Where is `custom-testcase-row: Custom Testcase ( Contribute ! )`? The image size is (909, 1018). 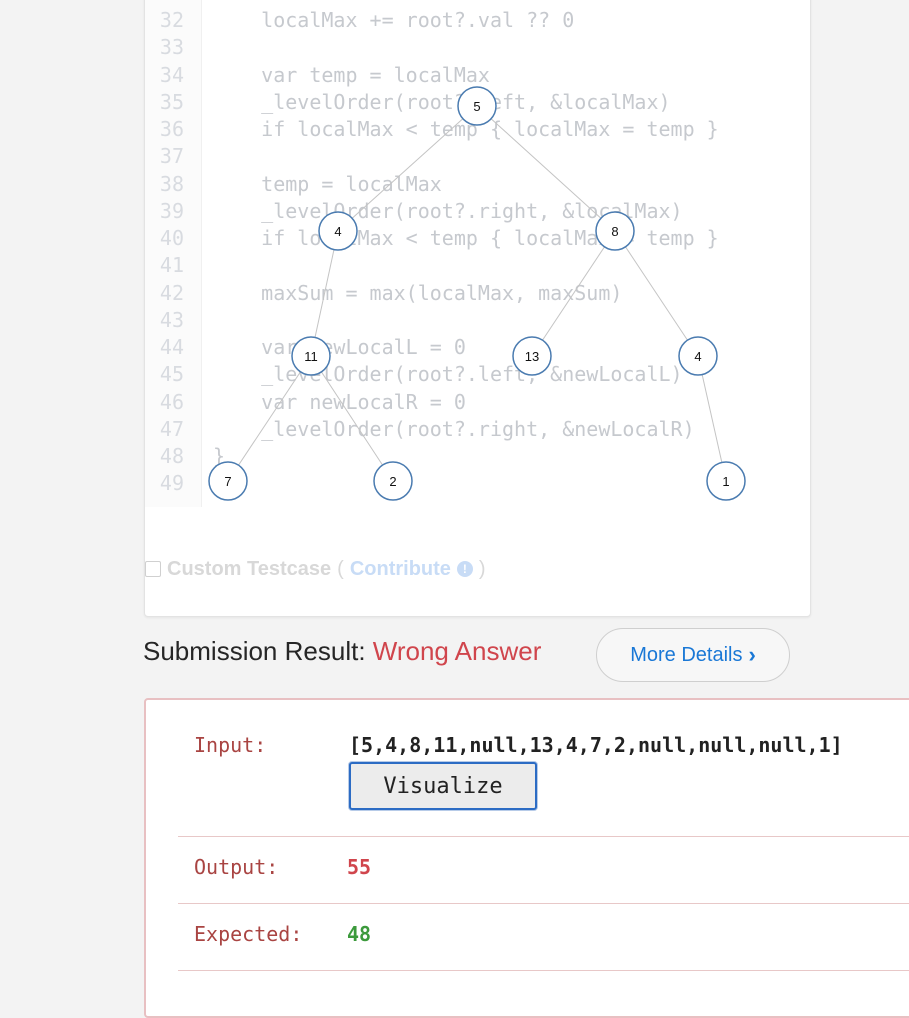 custom-testcase-row: Custom Testcase ( Contribute ! ) is located at coordinates (315, 569).